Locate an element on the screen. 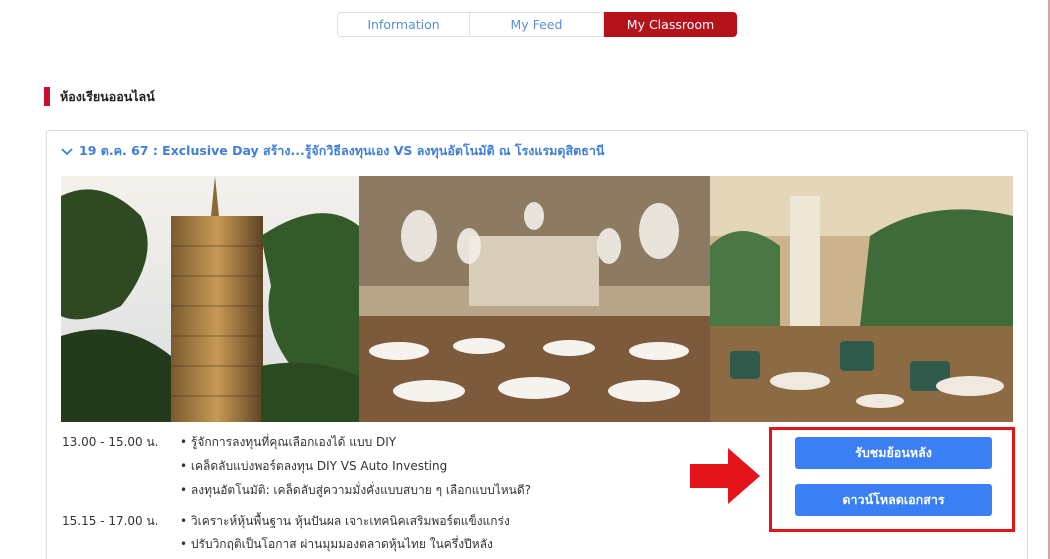  tab-information: Information is located at coordinates (403, 24).